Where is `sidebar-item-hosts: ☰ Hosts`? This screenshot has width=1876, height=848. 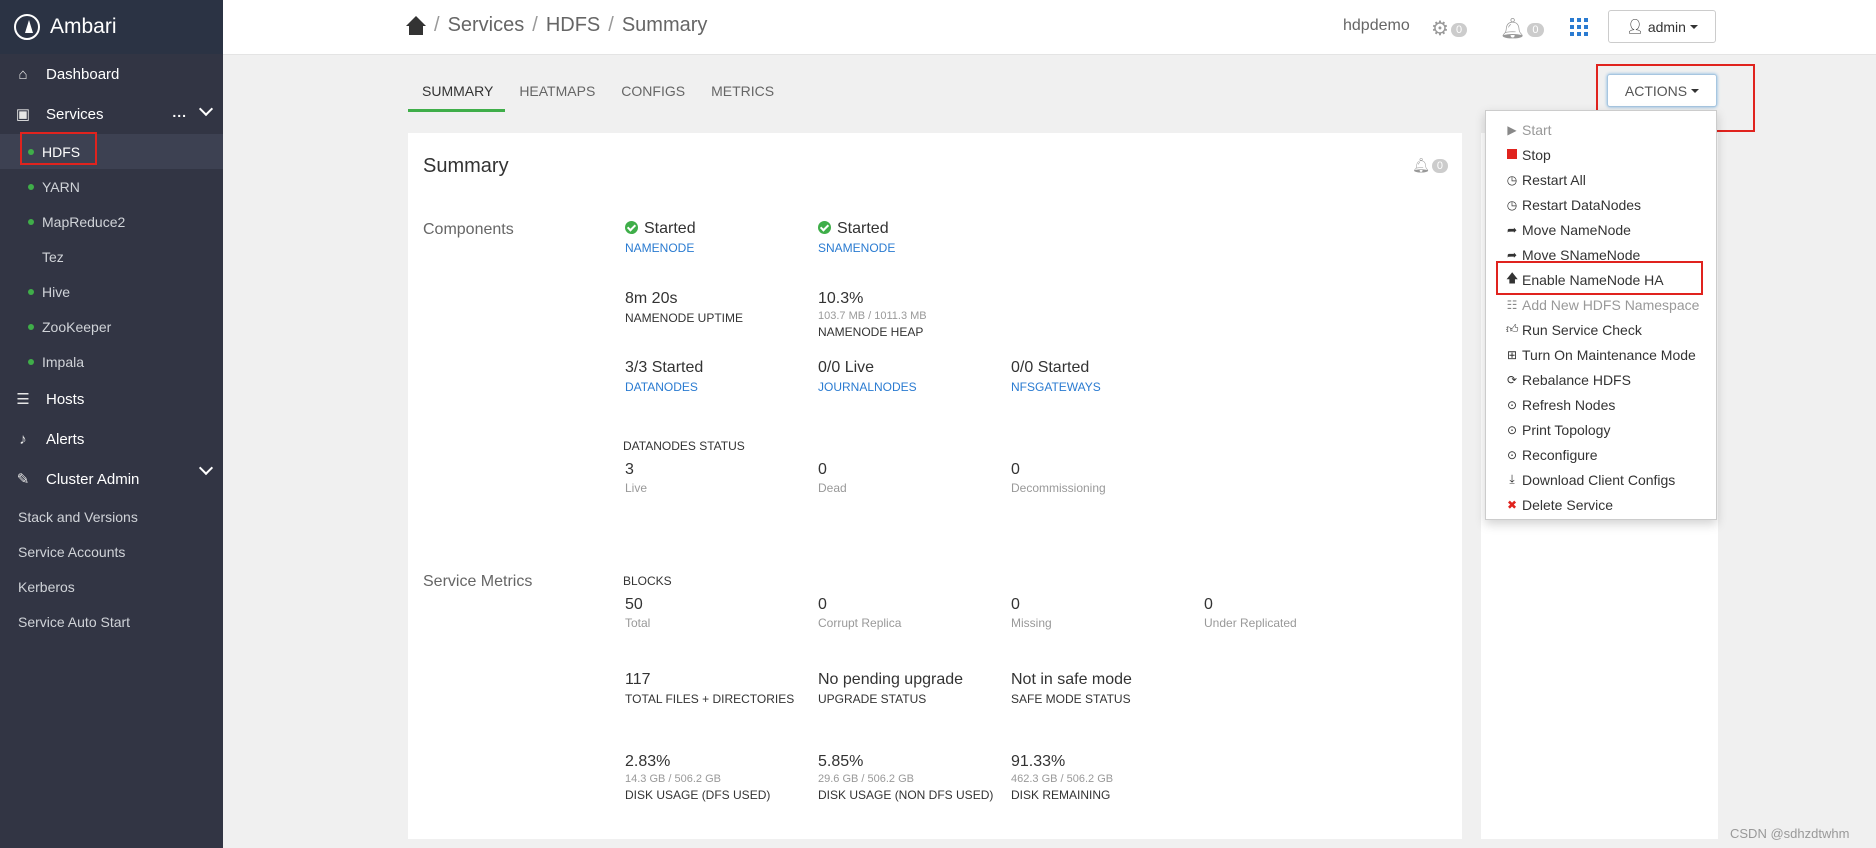
sidebar-item-hosts: ☰ Hosts is located at coordinates (111, 399).